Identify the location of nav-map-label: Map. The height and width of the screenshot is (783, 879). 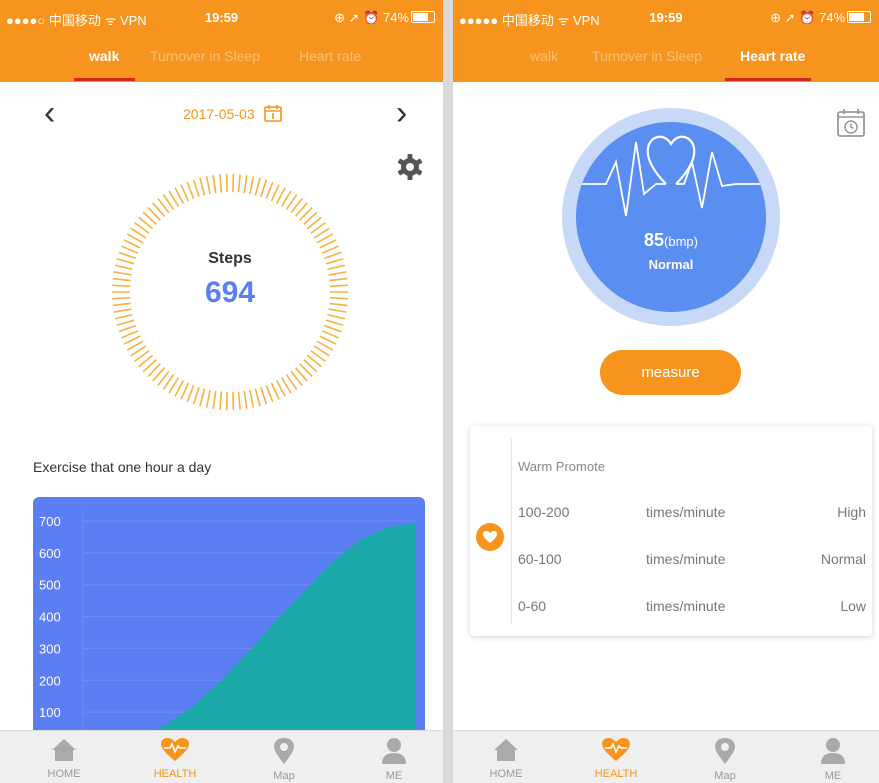
(284, 776).